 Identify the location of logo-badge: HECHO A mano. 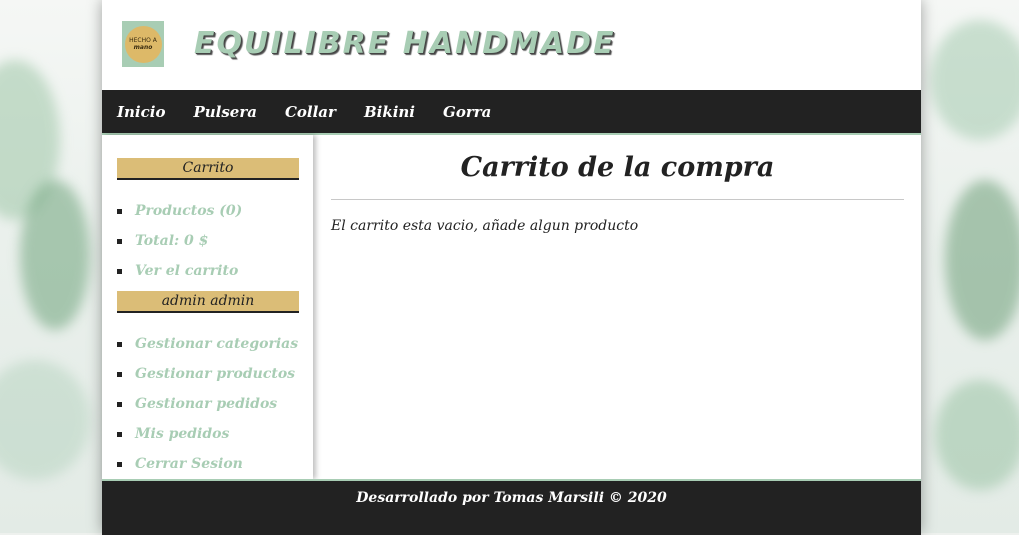
(143, 44).